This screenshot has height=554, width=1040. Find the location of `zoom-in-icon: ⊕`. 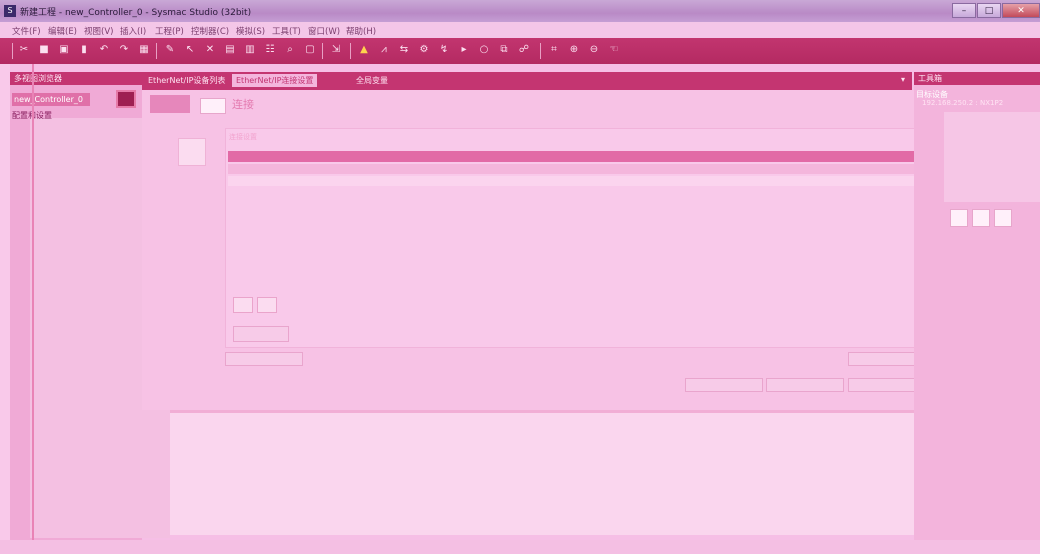

zoom-in-icon: ⊕ is located at coordinates (574, 50).